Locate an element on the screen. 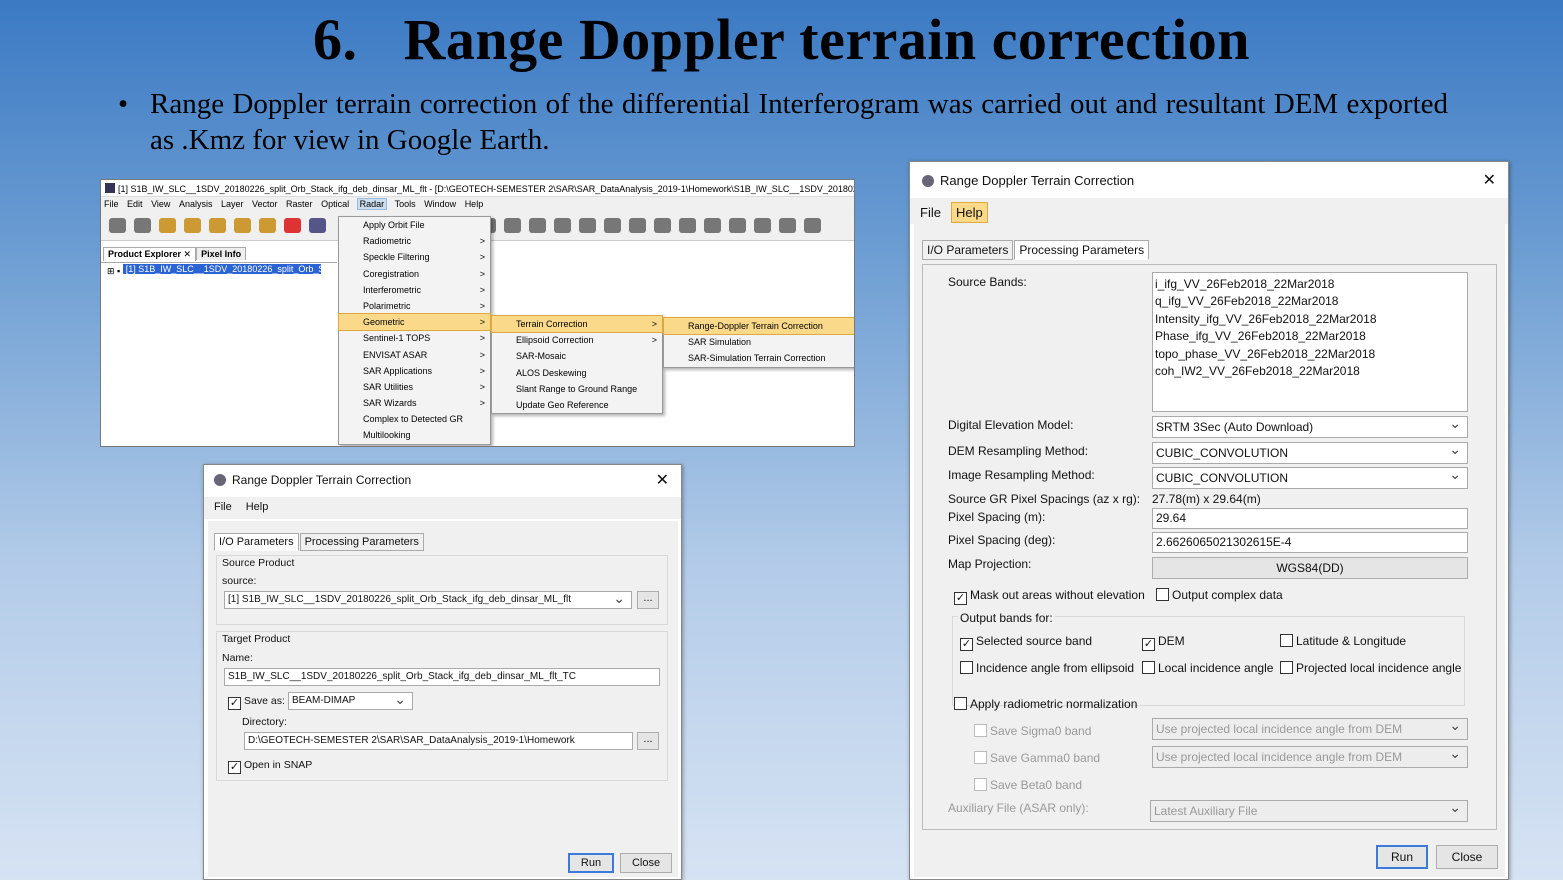 This screenshot has width=1563, height=880. dem-resampling-select: CUBIC_CONVOLUTION is located at coordinates (1310, 453).